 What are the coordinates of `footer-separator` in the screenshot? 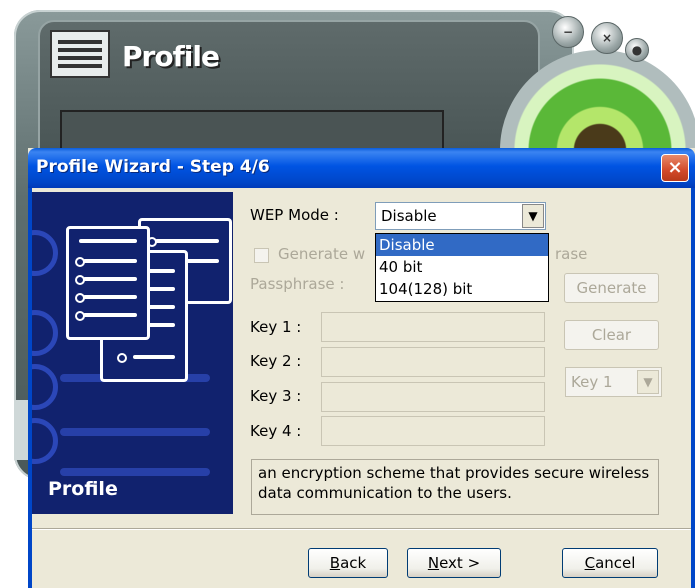 It's located at (361, 529).